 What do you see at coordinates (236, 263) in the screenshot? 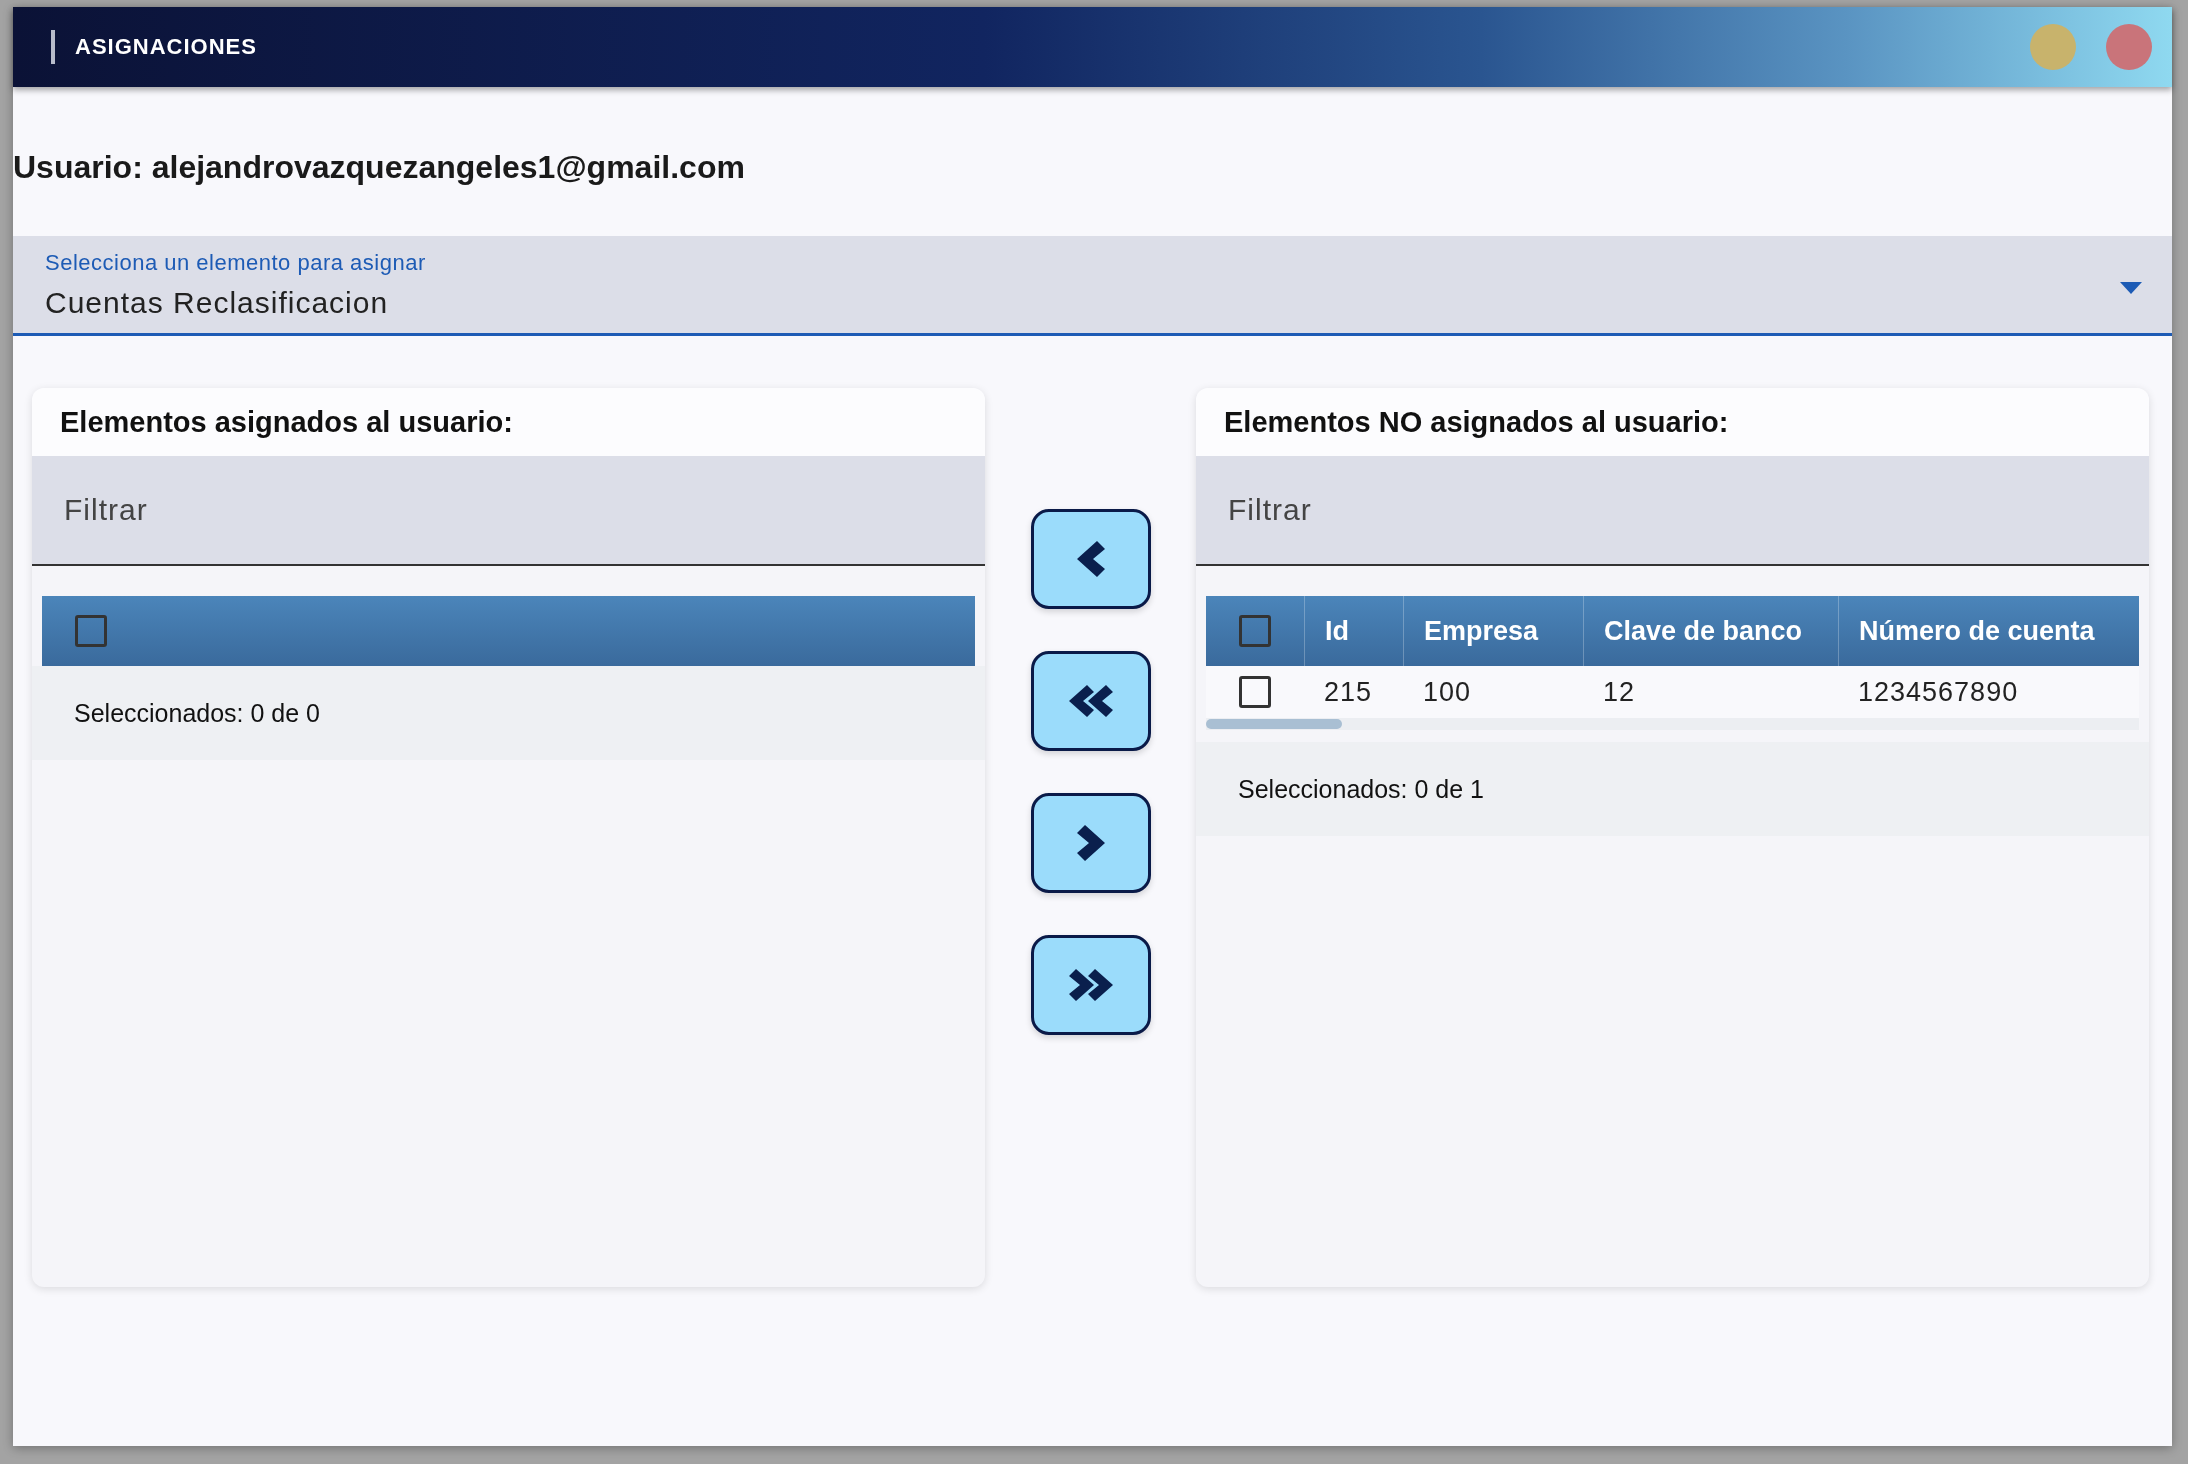
I see `field-label: Selecciona un elemento para asignar` at bounding box center [236, 263].